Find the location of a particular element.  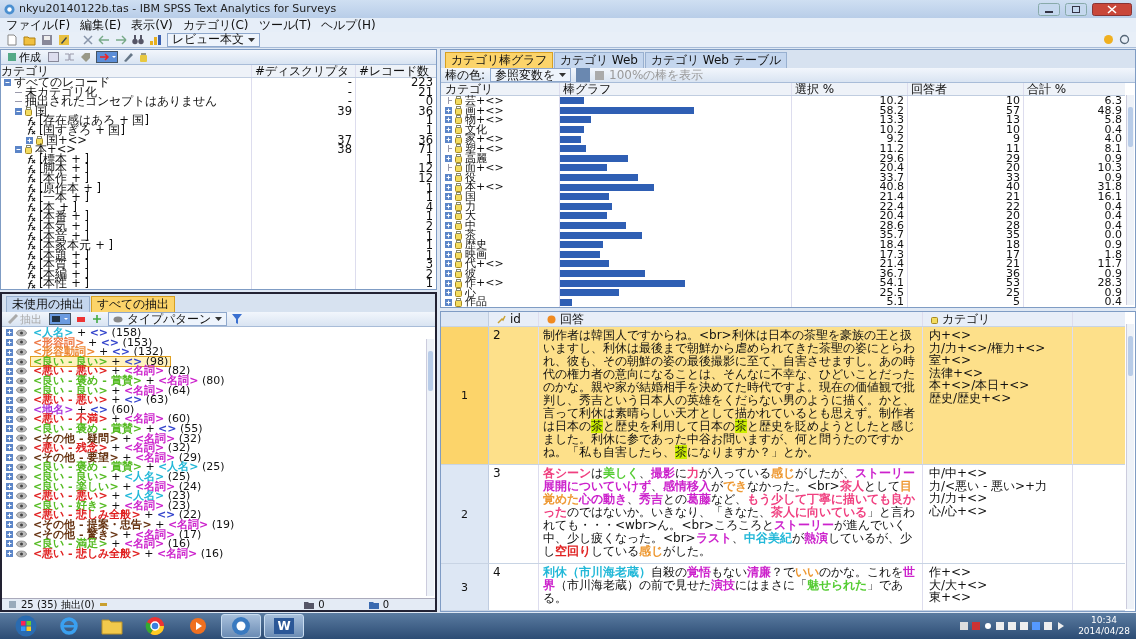

app-icon is located at coordinates (241, 626).